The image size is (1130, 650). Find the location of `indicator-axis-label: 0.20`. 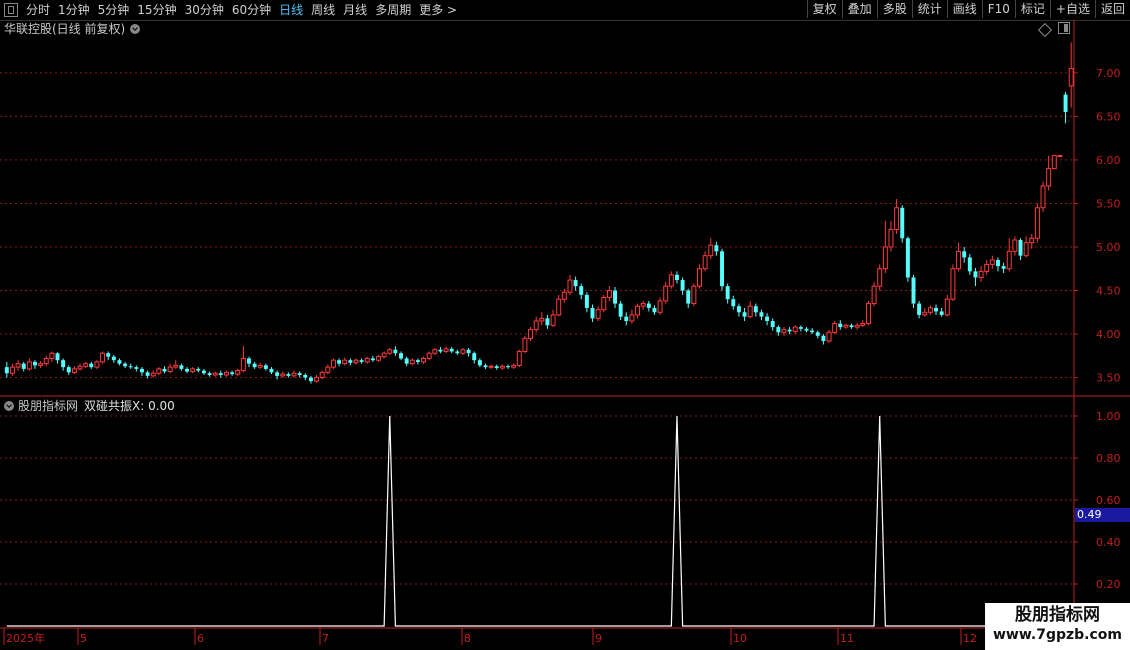

indicator-axis-label: 0.20 is located at coordinates (1108, 584).